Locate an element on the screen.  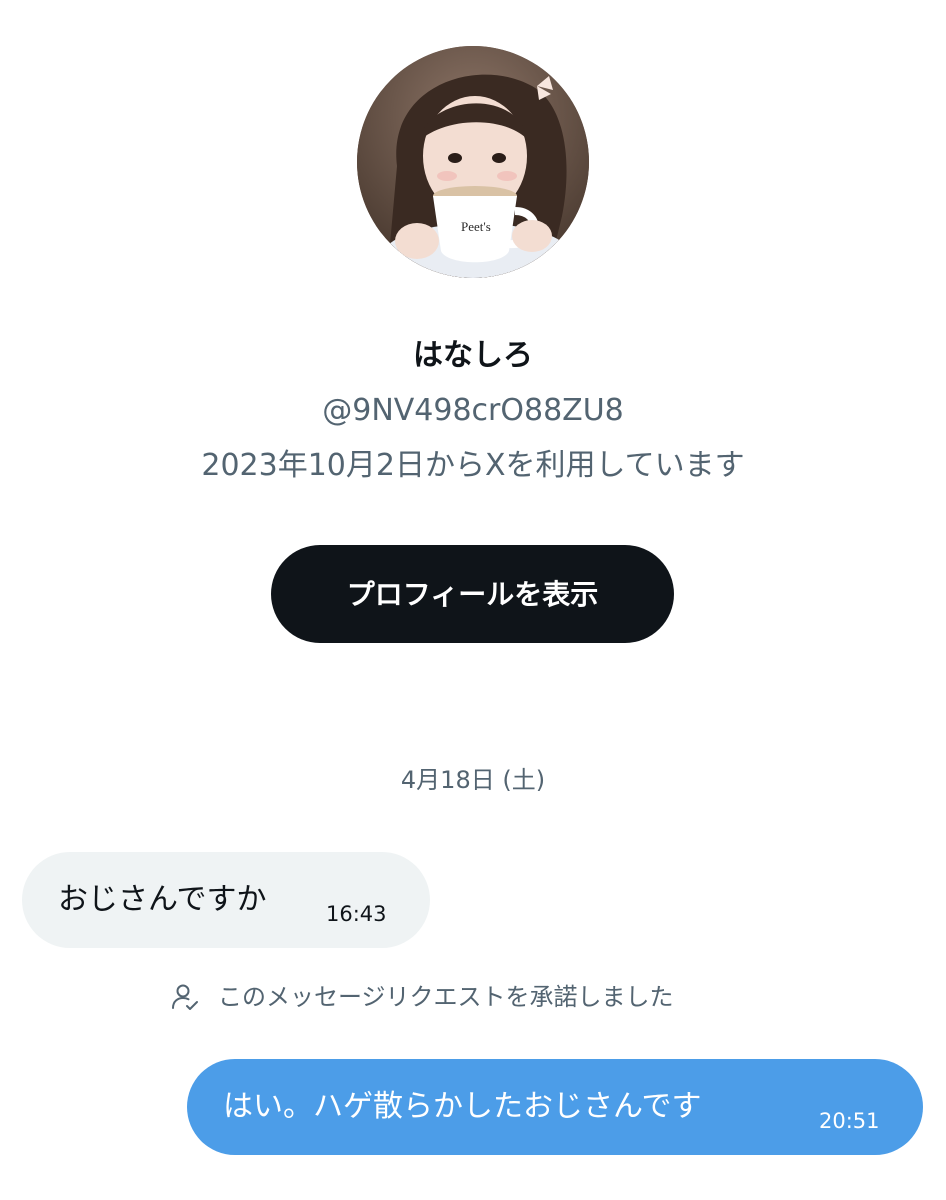
system-notice-text: このメッセージリクエストを承諾しました is located at coordinates (446, 997).